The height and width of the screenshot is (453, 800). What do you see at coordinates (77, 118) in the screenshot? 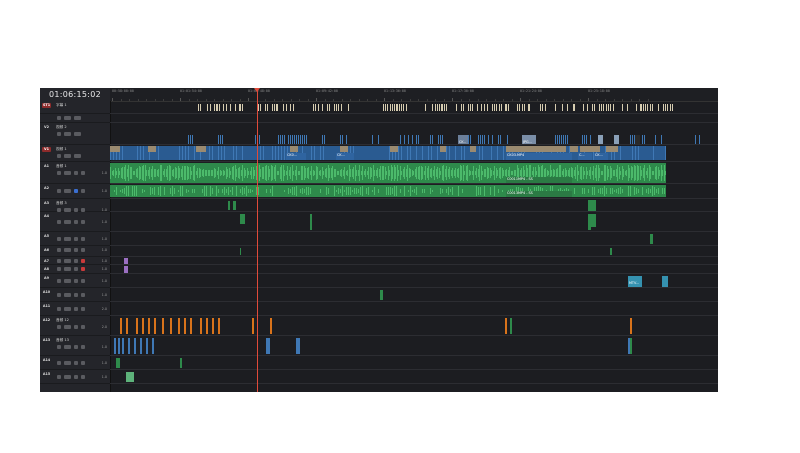
I see `monitor-icon` at bounding box center [77, 118].